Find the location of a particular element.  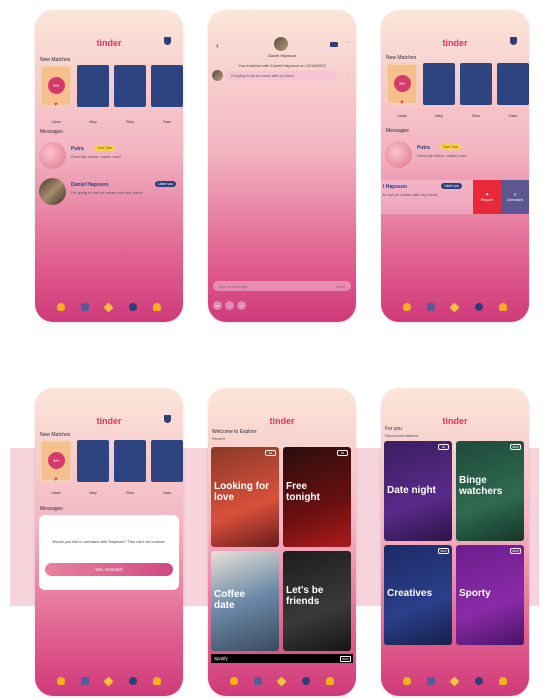

match-name: Gam is located at coordinates (167, 121).